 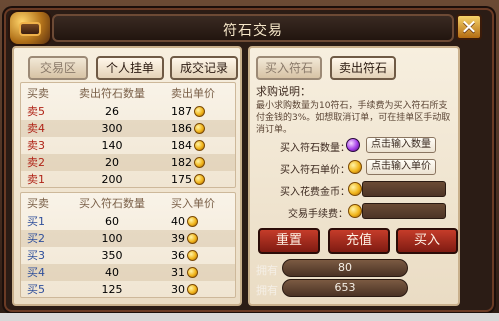 What do you see at coordinates (130, 68) in the screenshot?
I see `tab-personal-orders: 个人挂单` at bounding box center [130, 68].